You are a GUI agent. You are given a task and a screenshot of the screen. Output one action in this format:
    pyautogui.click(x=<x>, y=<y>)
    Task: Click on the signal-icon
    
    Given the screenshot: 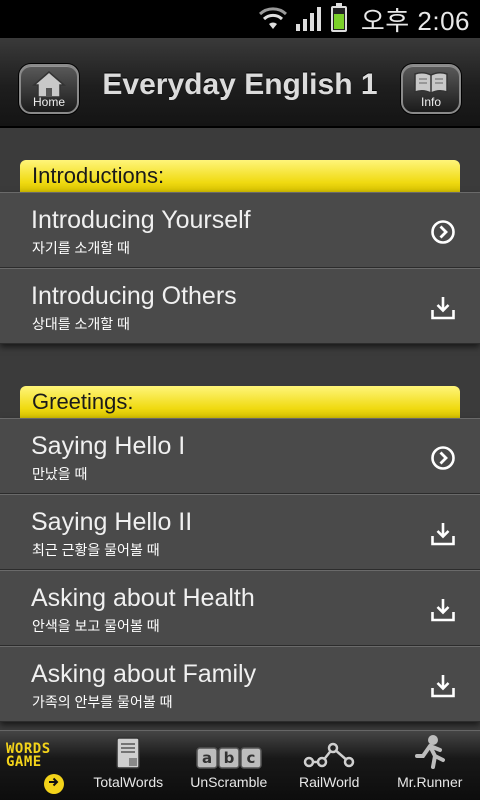 What is the action you would take?
    pyautogui.click(x=308, y=19)
    